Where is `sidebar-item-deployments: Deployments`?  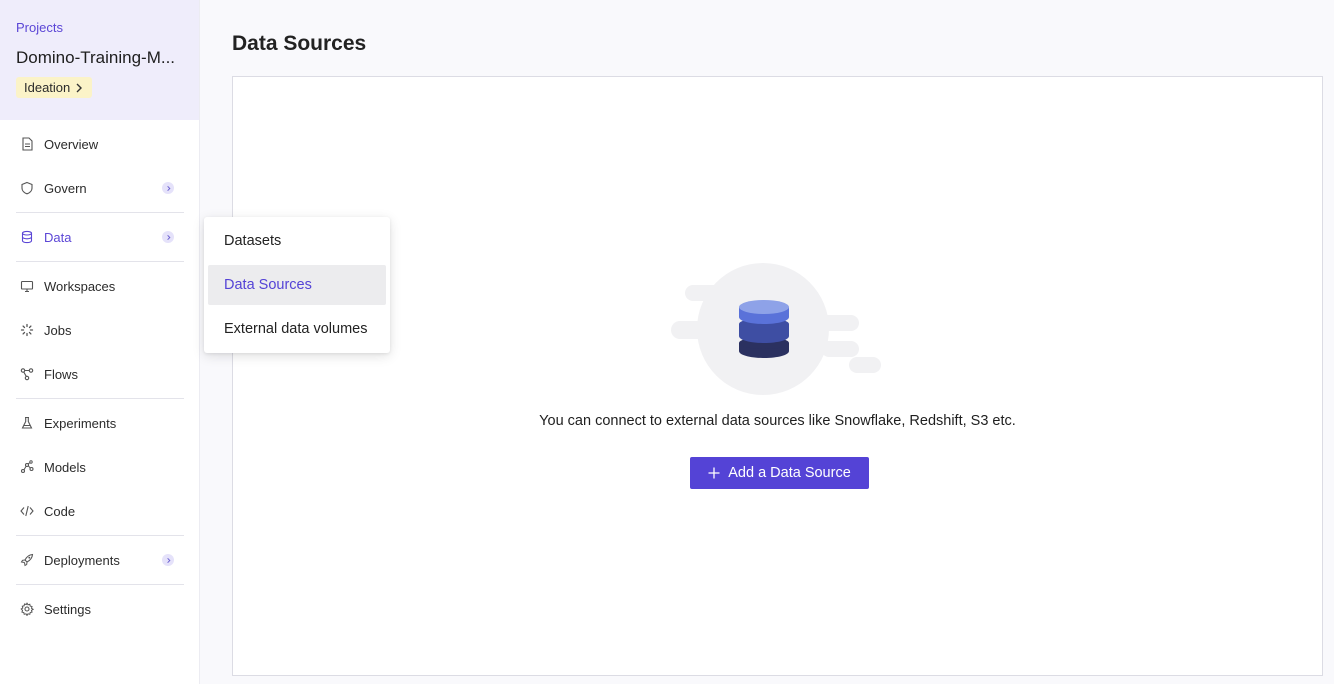
sidebar-item-deployments: Deployments is located at coordinates (100, 560).